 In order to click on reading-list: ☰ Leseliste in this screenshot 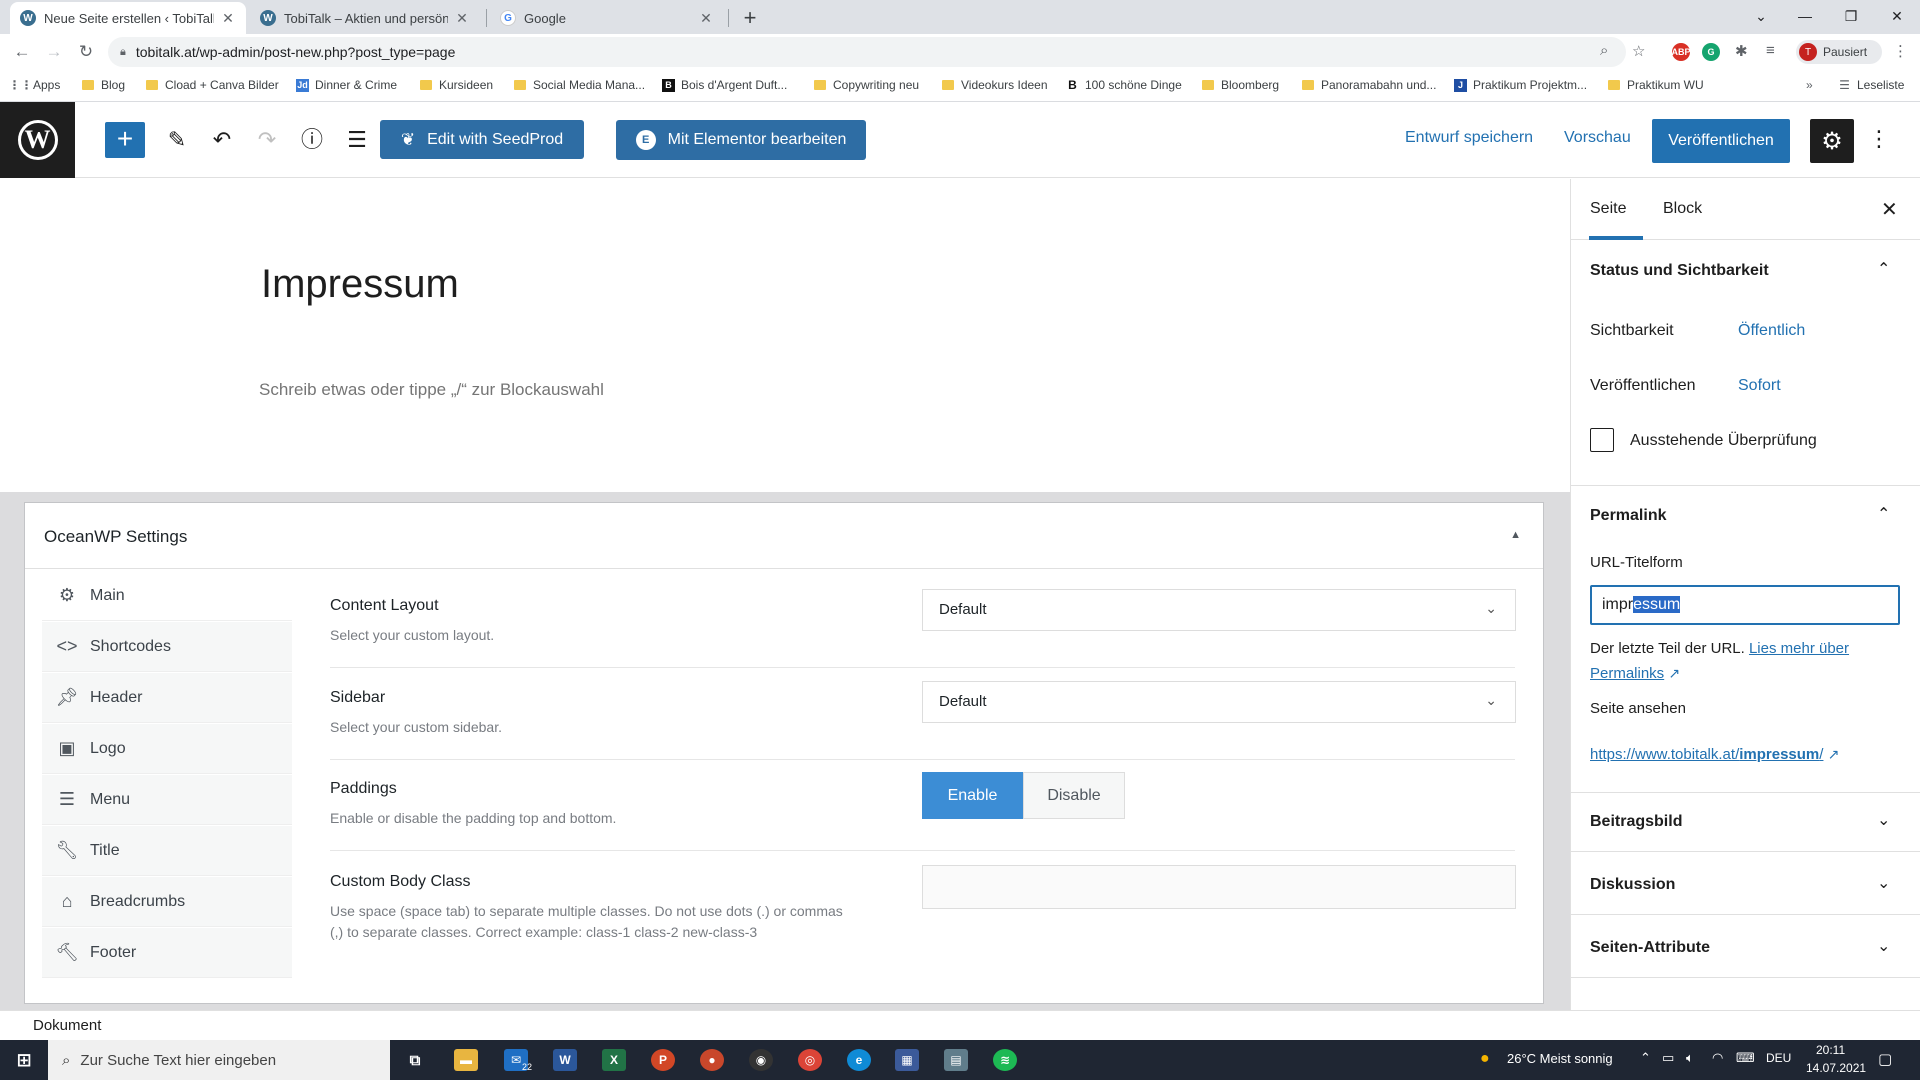, I will do `click(1871, 85)`.